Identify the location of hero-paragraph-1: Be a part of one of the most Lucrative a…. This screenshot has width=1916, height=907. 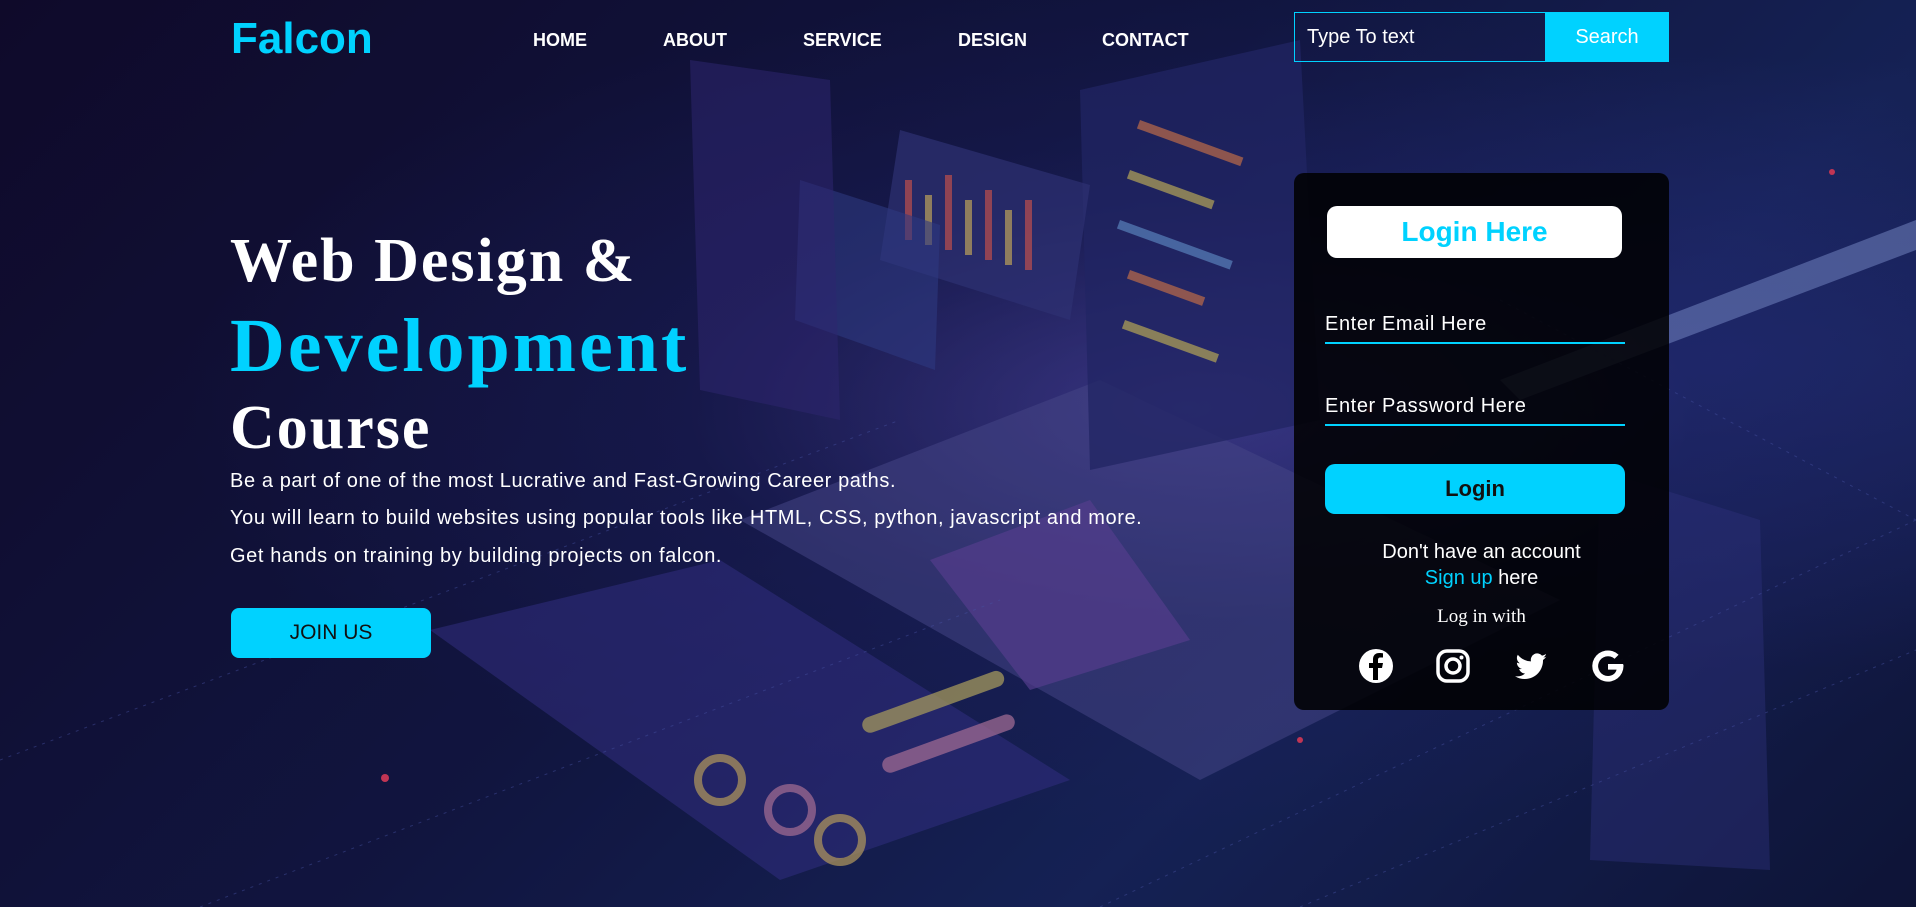
(563, 481).